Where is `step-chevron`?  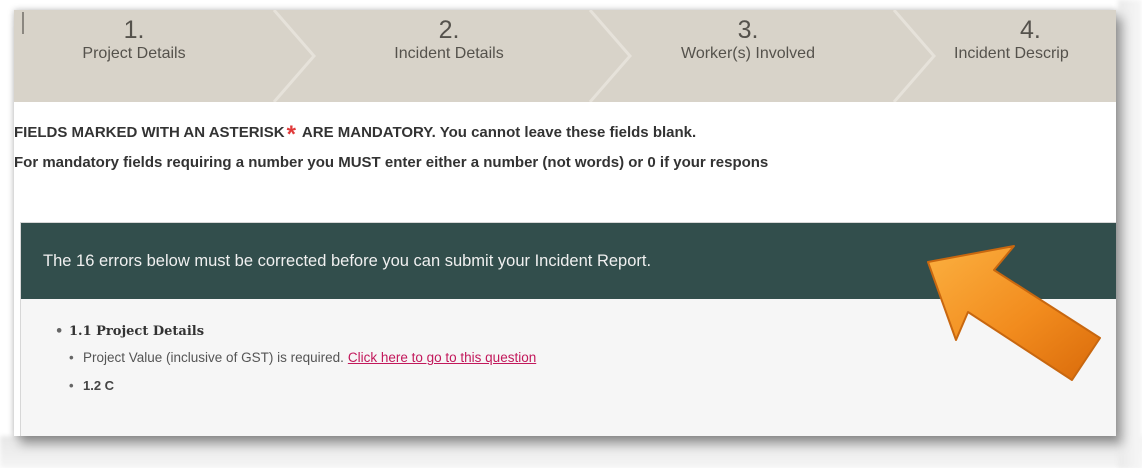
step-chevron is located at coordinates (916, 56).